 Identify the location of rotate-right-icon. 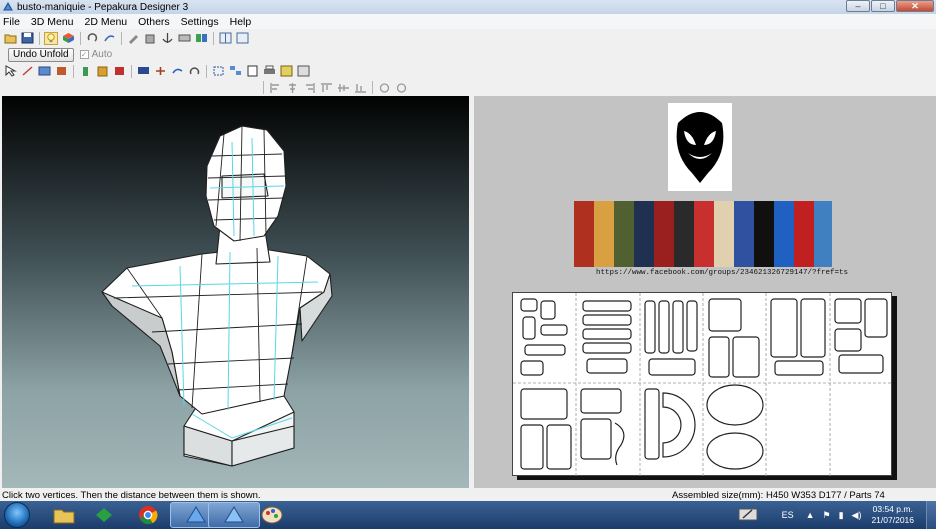
(401, 87).